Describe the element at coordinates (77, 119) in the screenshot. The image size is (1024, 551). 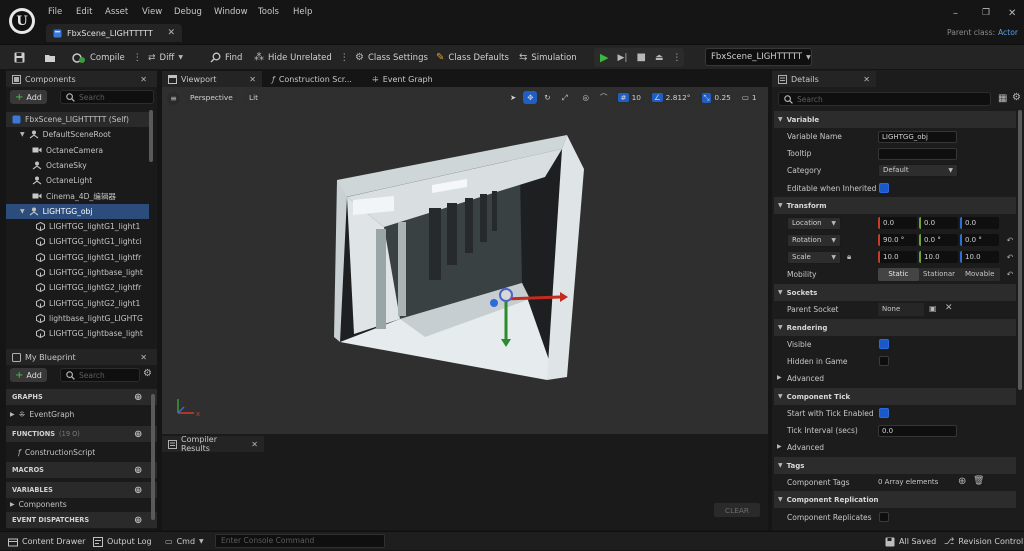
I see `component-self-item: FbxScene_LIGHTTTTT (Self)` at that location.